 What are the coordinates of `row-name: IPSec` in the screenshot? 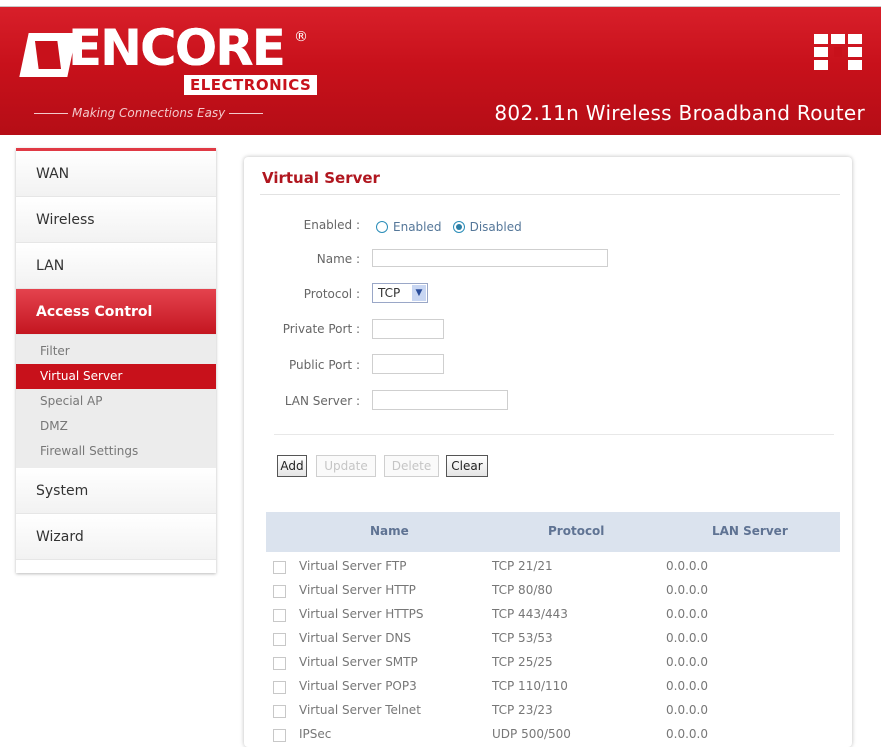 It's located at (315, 734).